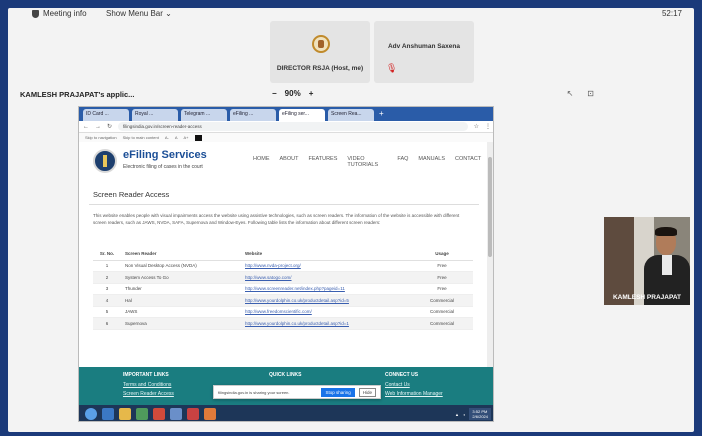  I want to click on footer-link-screen-reader: Screen Reader Access, so click(148, 394).